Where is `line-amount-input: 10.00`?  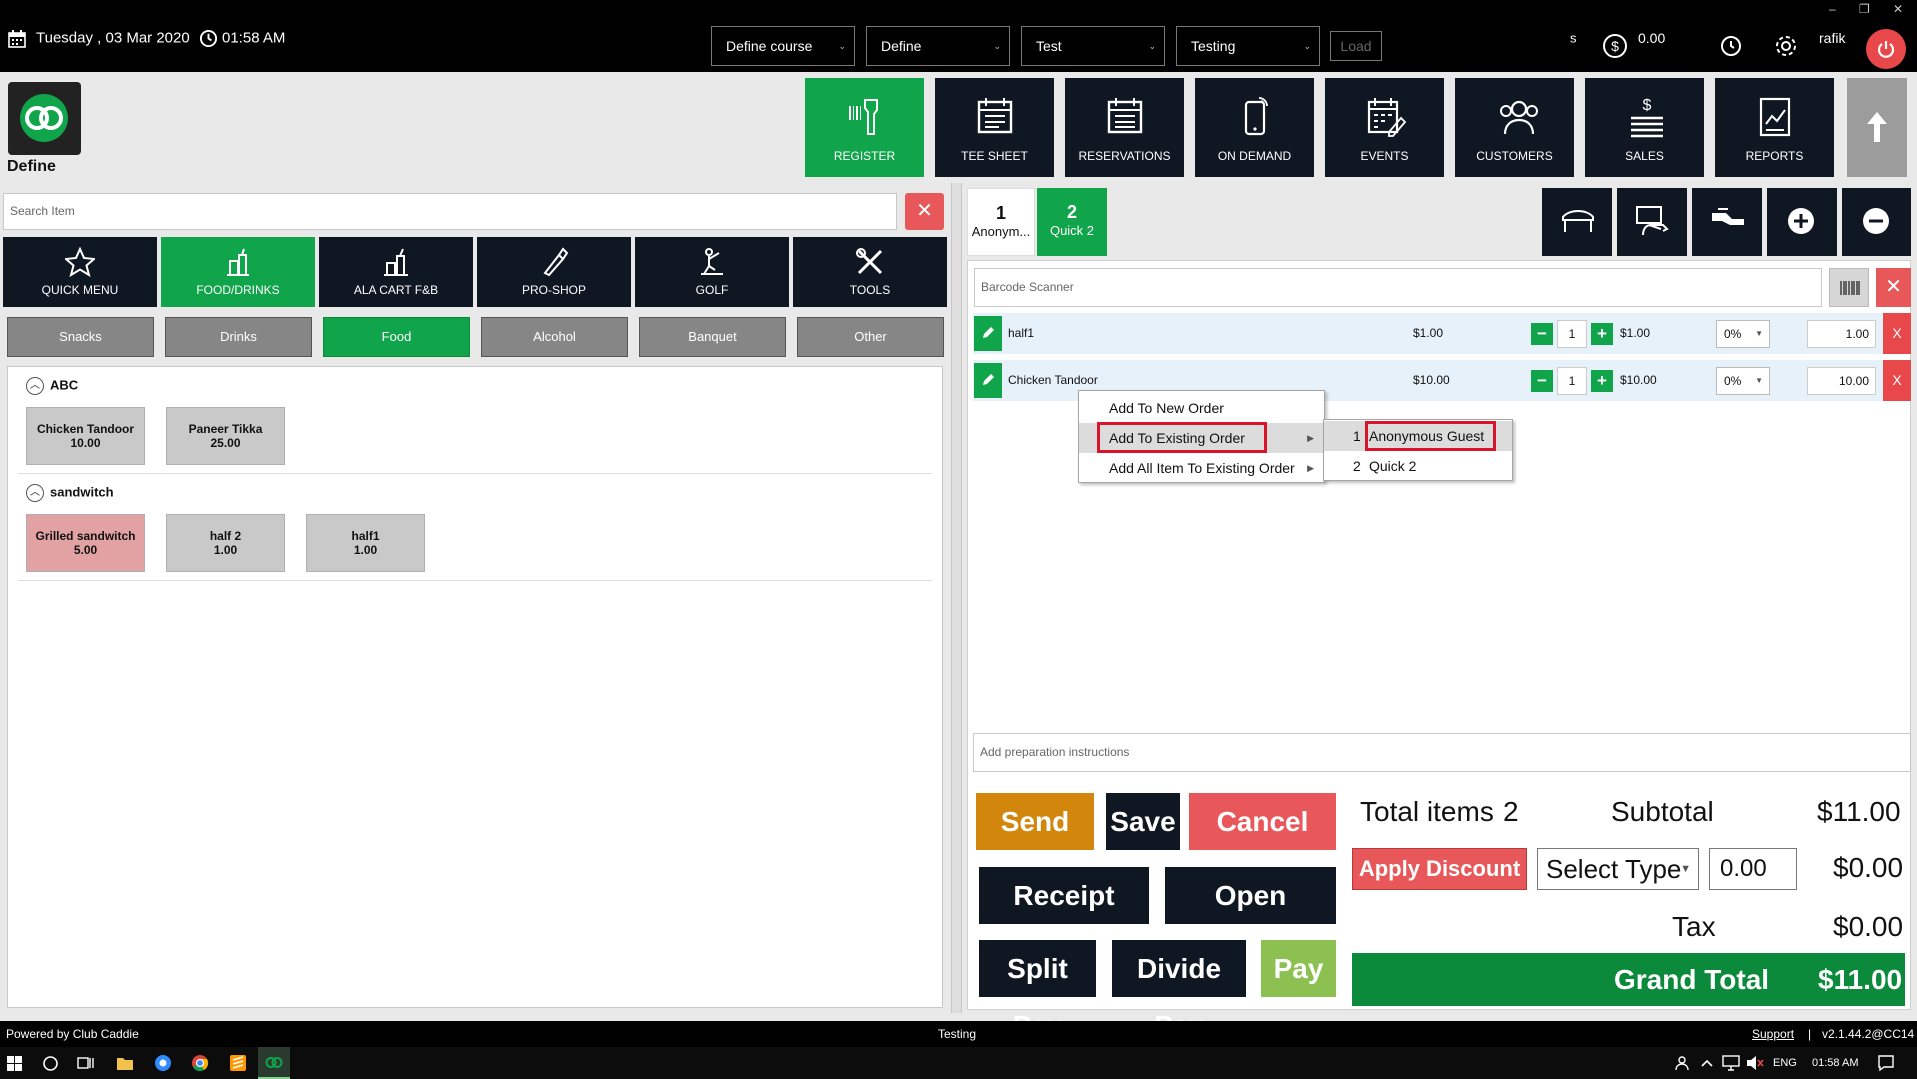
line-amount-input: 10.00 is located at coordinates (1841, 381).